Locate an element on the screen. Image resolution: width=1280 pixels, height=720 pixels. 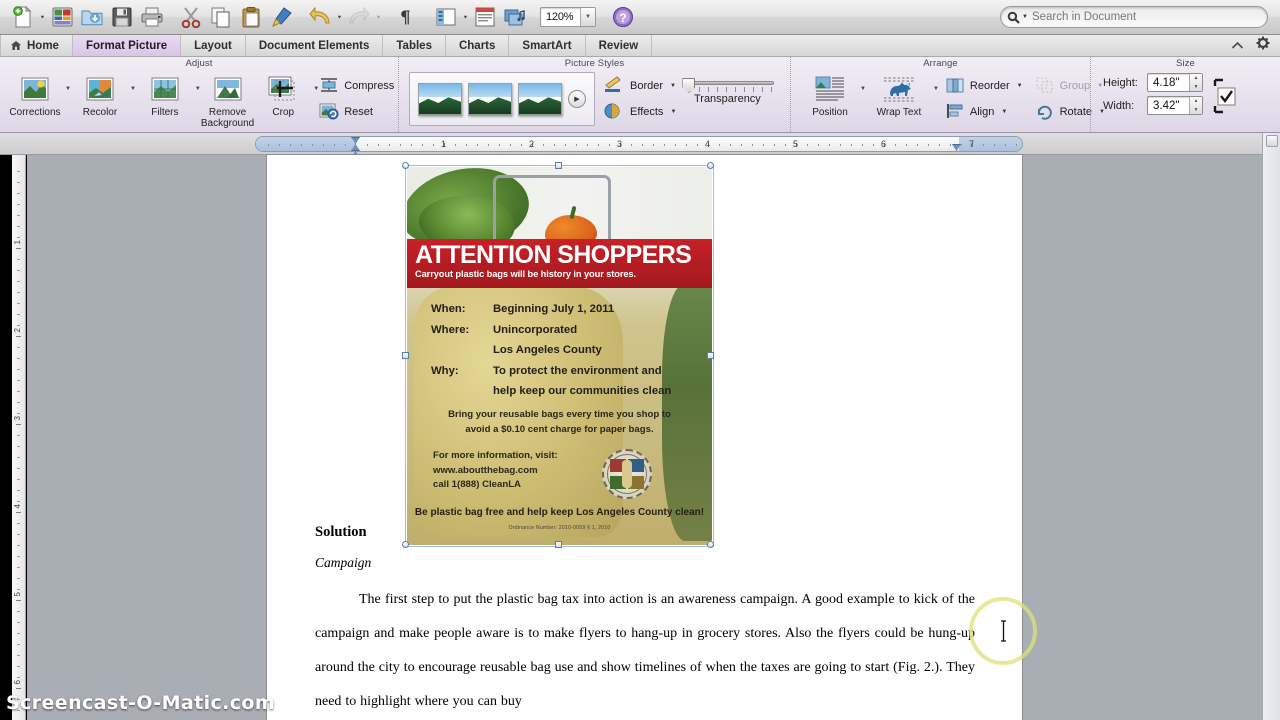
resize-handle-middle-left is located at coordinates (405, 355).